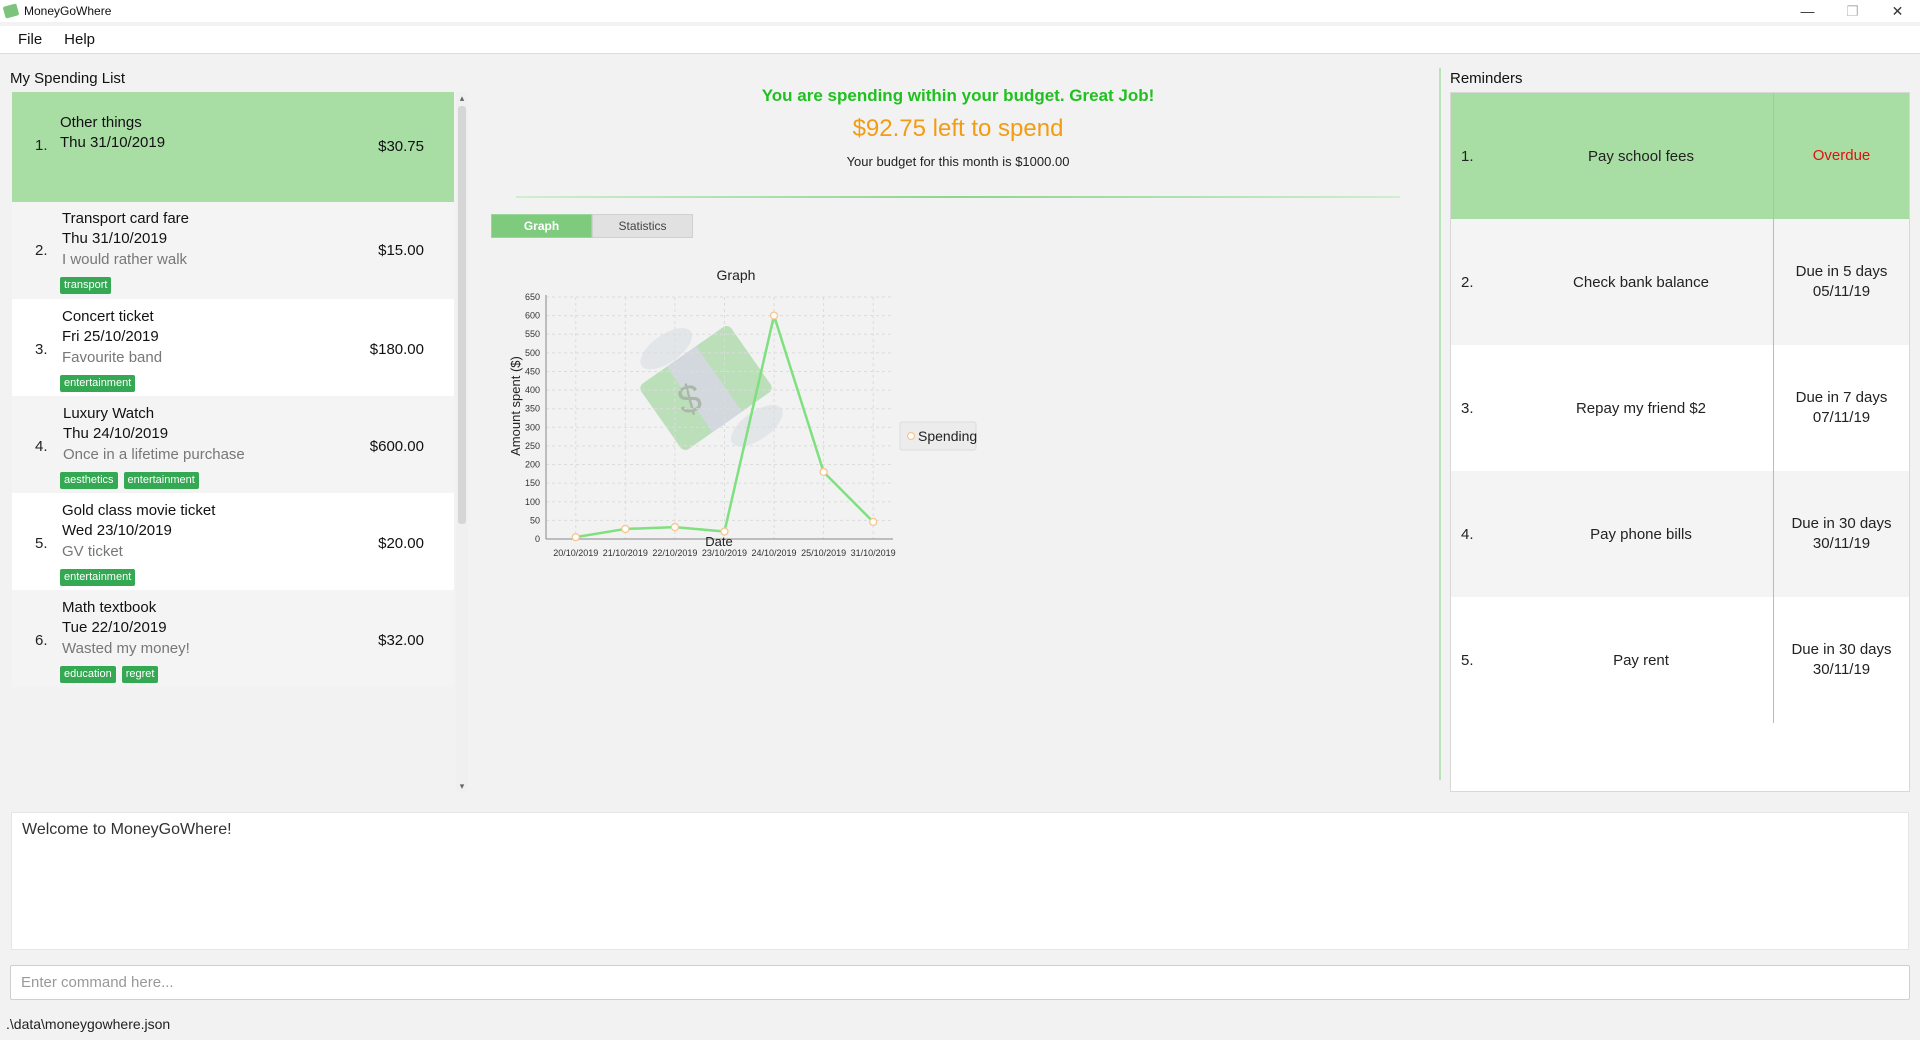 The height and width of the screenshot is (1040, 1920). Describe the element at coordinates (462, 98) in the screenshot. I see `scroll-up-icon: ▴` at that location.